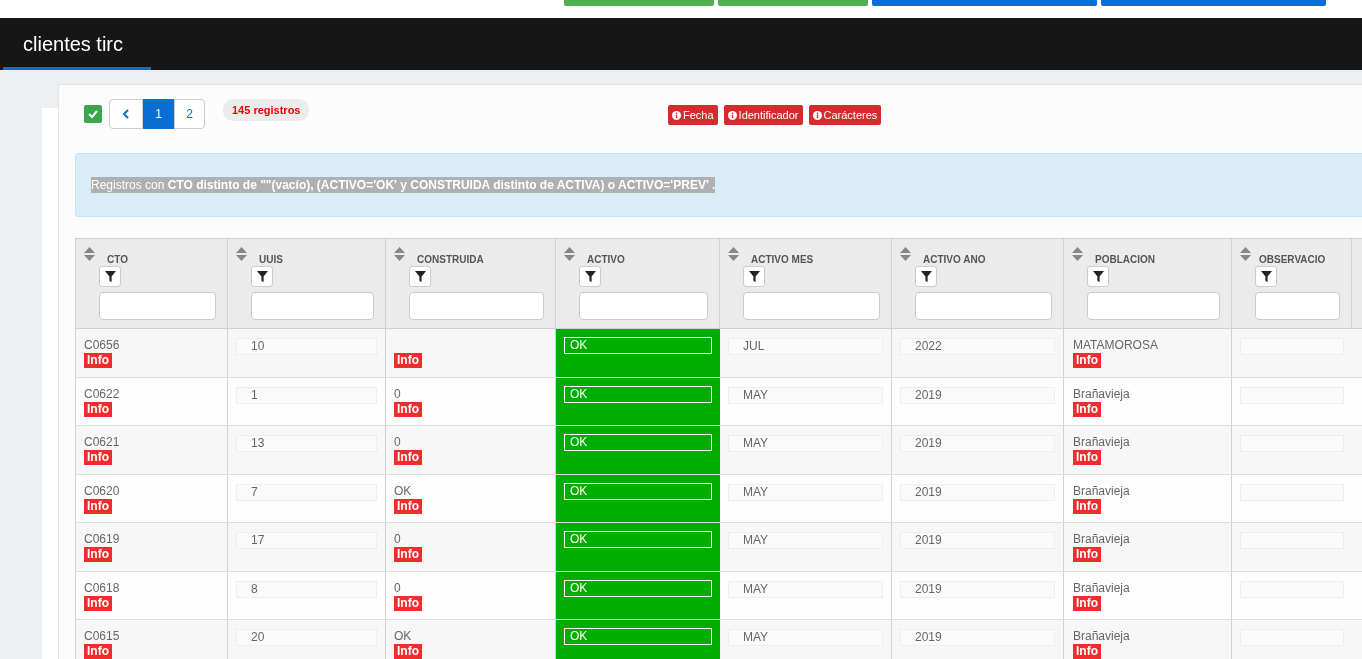 This screenshot has width=1362, height=659. I want to click on table-cell-text: MATAMOROSA, so click(1116, 345).